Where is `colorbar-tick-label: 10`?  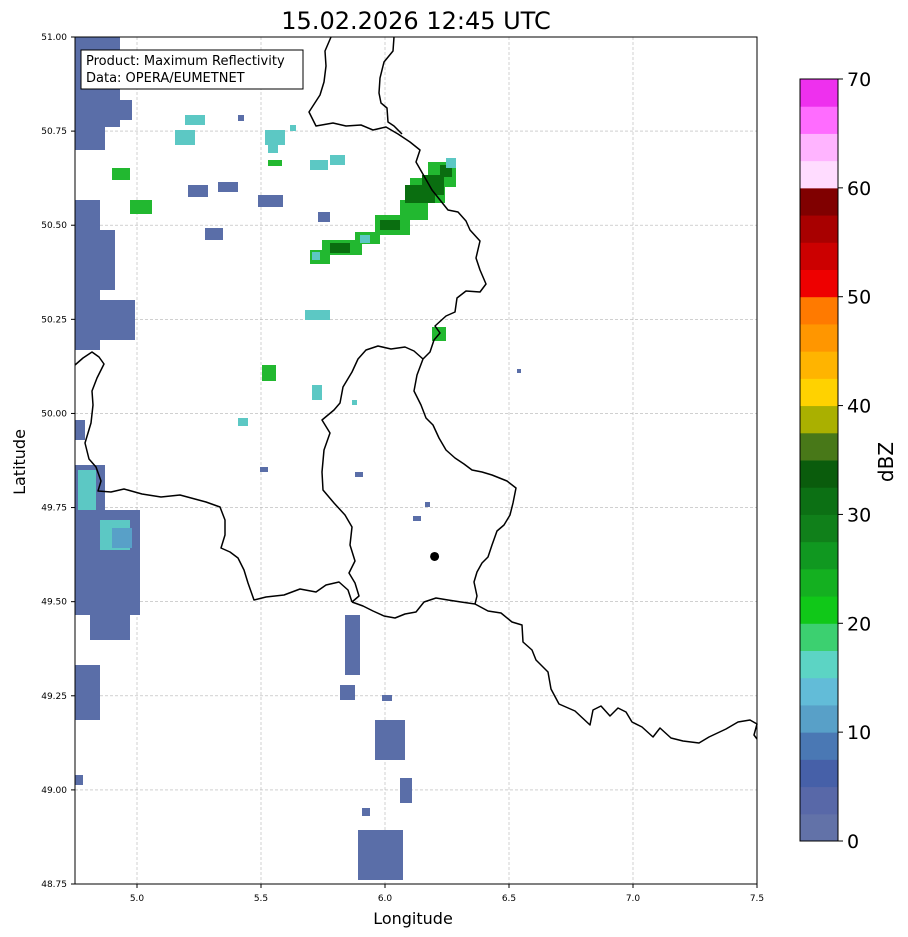 colorbar-tick-label: 10 is located at coordinates (859, 733).